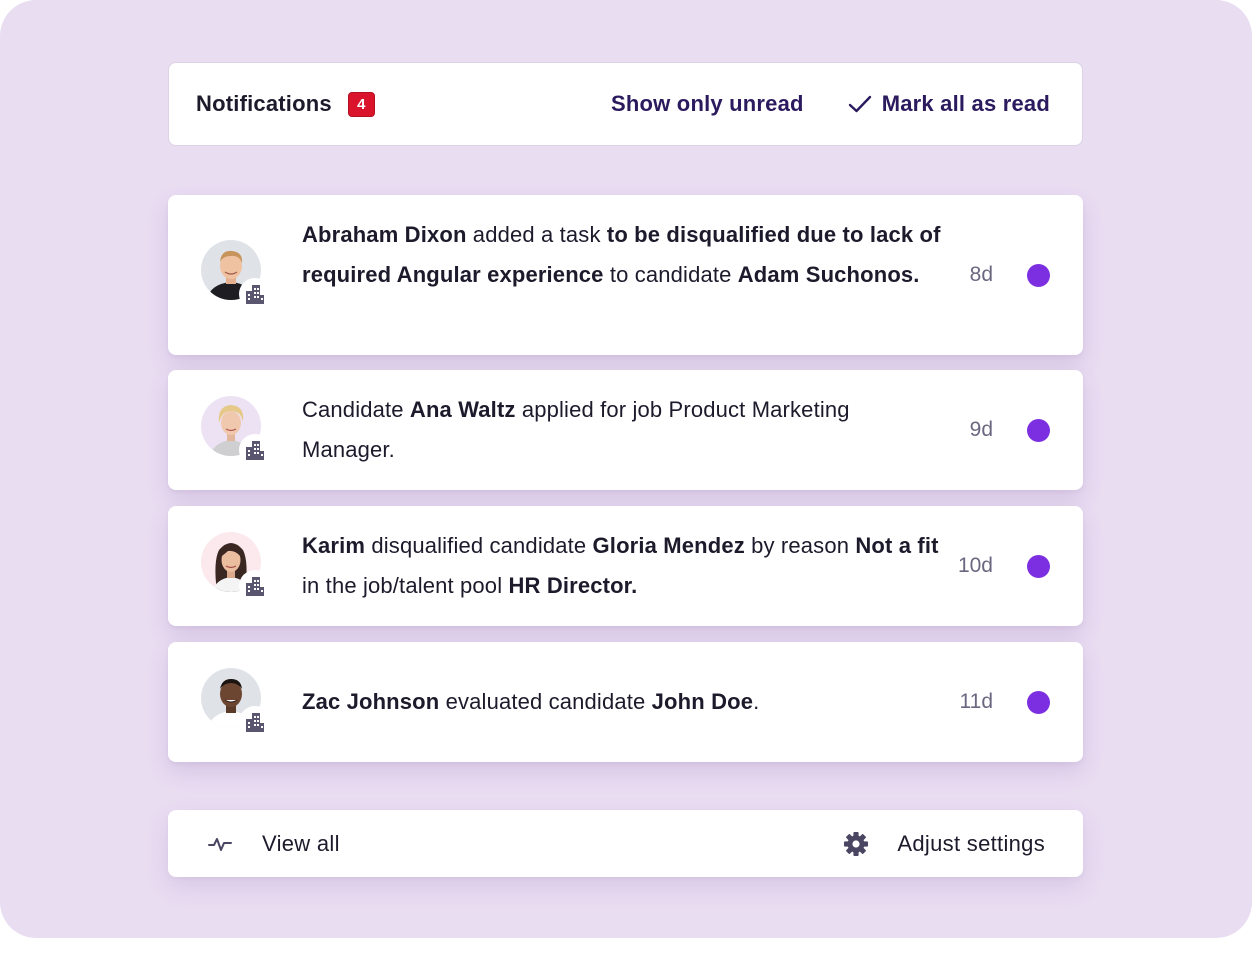 The width and height of the screenshot is (1252, 957). What do you see at coordinates (405, 585) in the screenshot?
I see `message-text: in the job/talent pool` at bounding box center [405, 585].